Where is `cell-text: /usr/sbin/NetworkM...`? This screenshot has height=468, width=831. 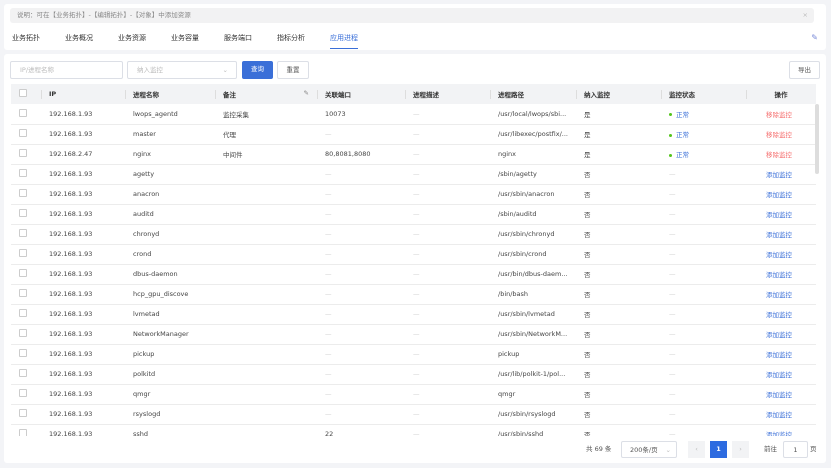 cell-text: /usr/sbin/NetworkM... is located at coordinates (533, 334).